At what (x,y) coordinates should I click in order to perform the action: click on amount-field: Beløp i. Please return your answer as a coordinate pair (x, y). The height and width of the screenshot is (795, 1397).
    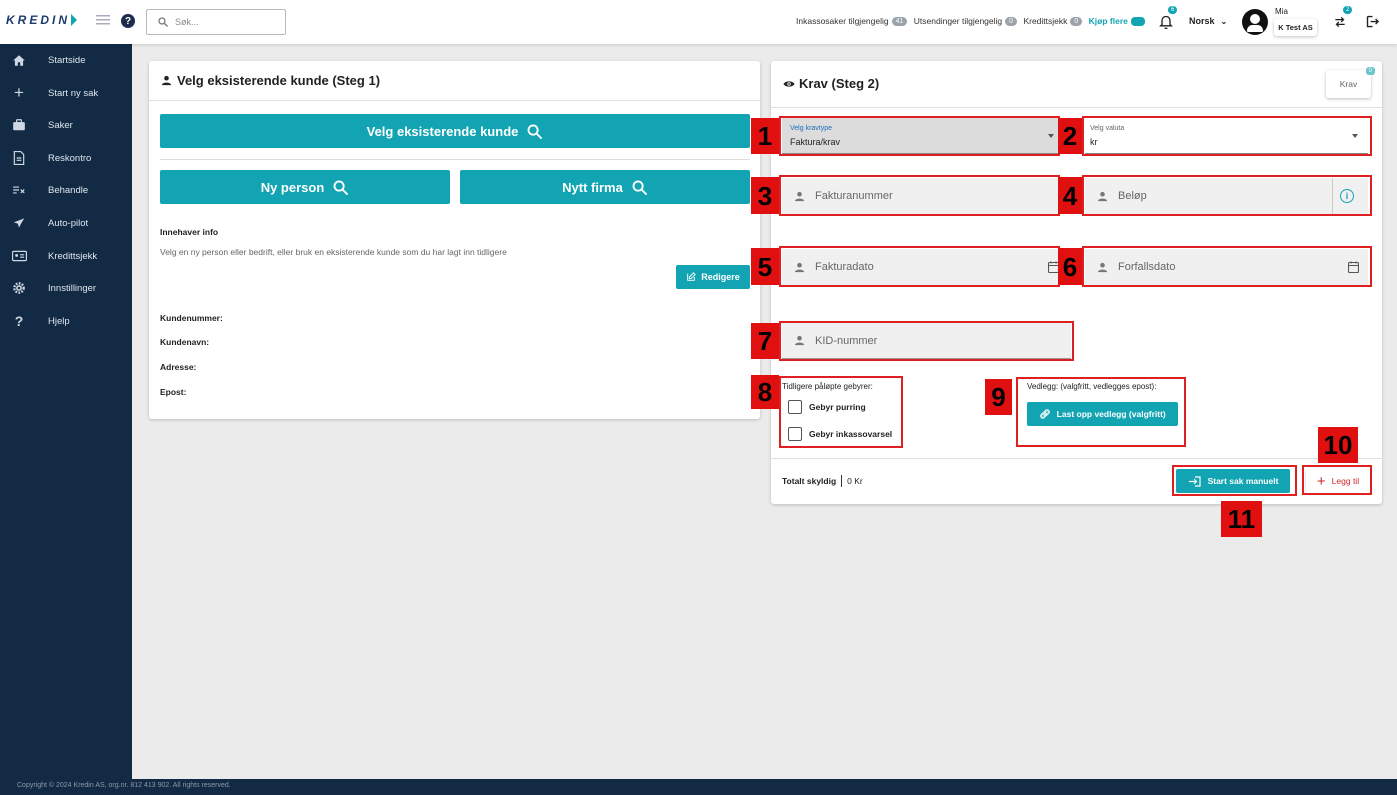
    Looking at the image, I should click on (1226, 196).